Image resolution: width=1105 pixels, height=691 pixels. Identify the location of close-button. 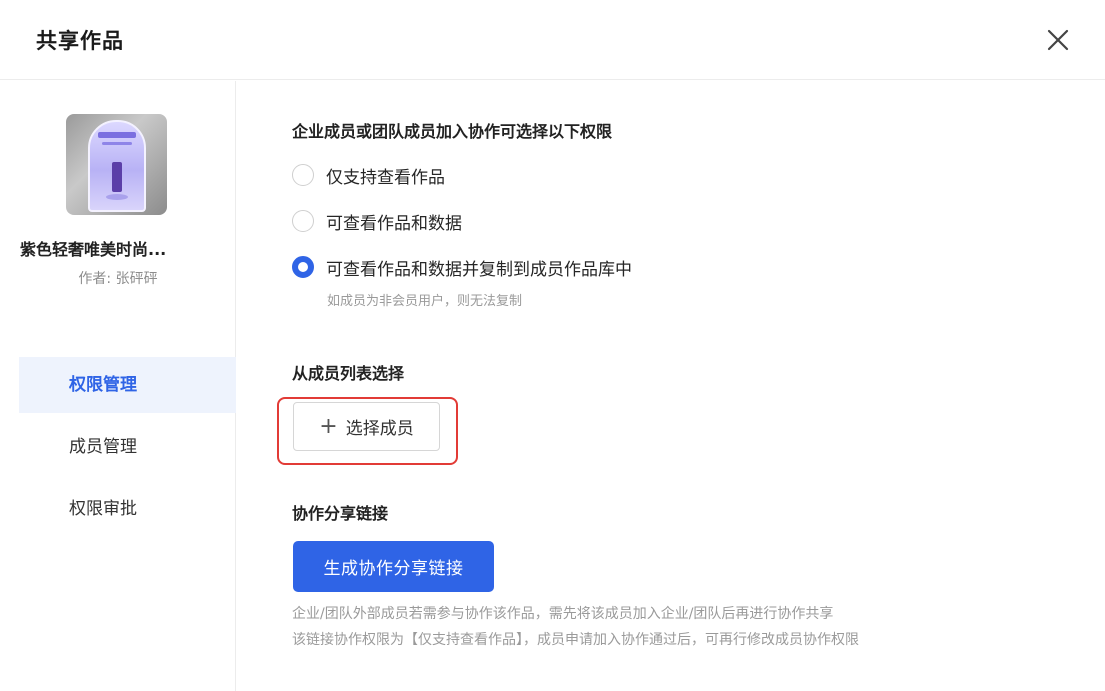
(1058, 40).